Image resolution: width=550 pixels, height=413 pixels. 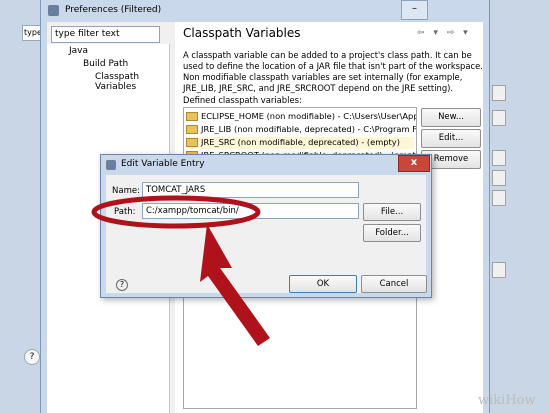 I want to click on watermark: wikiHow, so click(x=507, y=400).